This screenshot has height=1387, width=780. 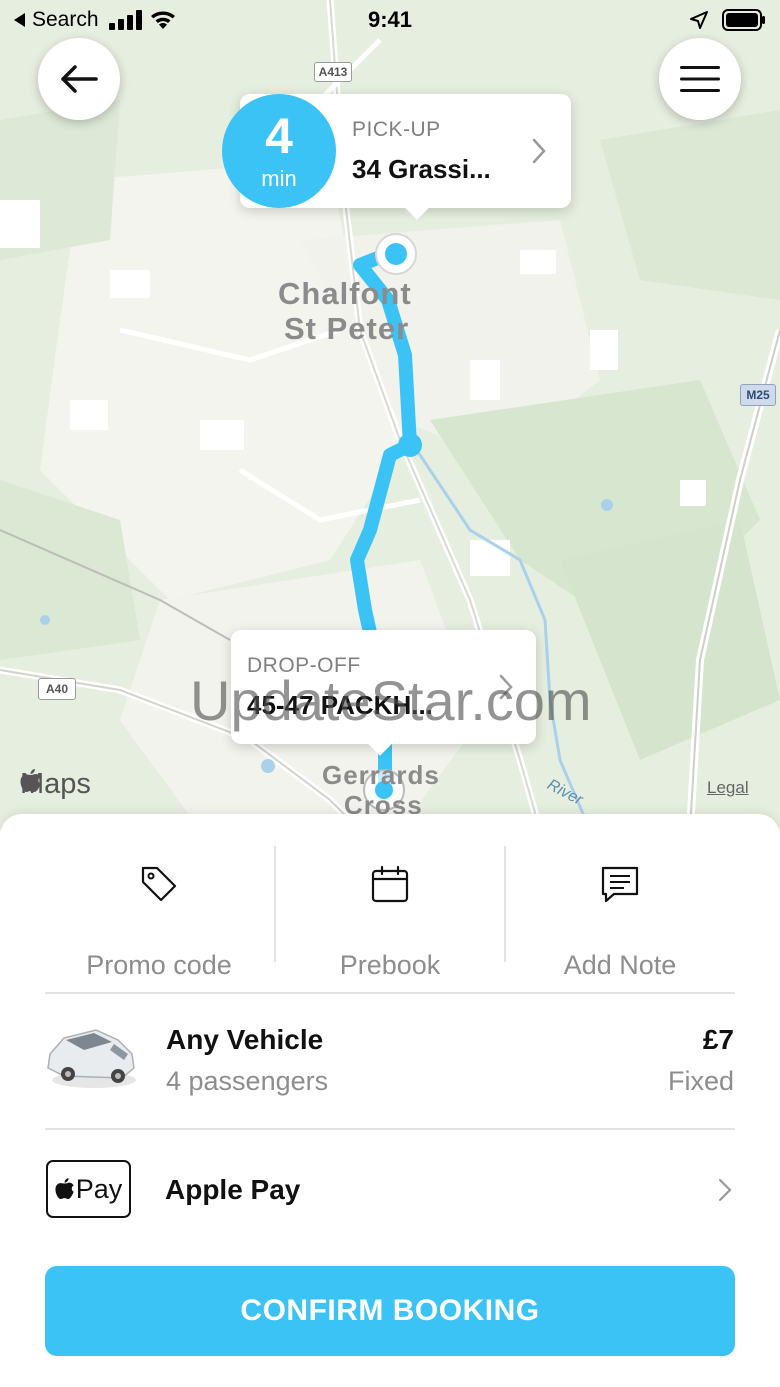 What do you see at coordinates (233, 1189) in the screenshot?
I see `payment-method-name: Apple Pay` at bounding box center [233, 1189].